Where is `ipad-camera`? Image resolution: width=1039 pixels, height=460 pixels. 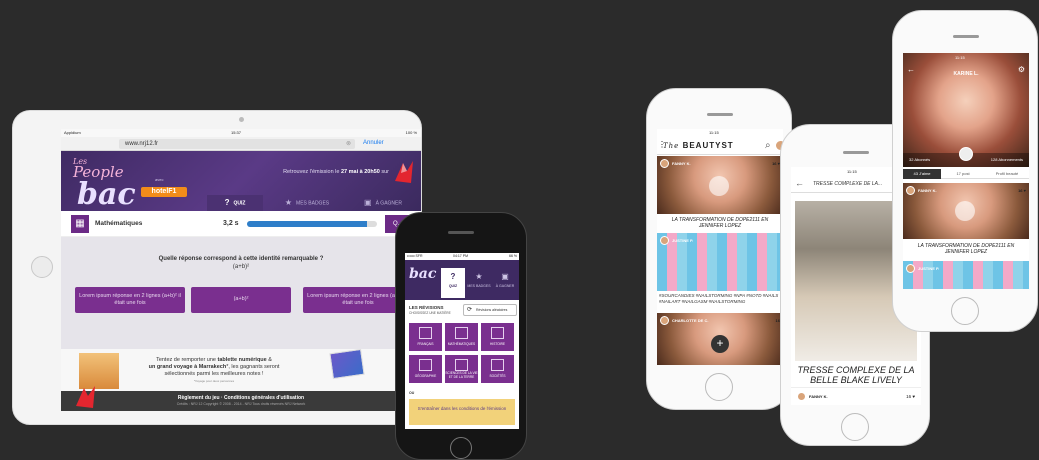
ipad-camera is located at coordinates (241, 119).